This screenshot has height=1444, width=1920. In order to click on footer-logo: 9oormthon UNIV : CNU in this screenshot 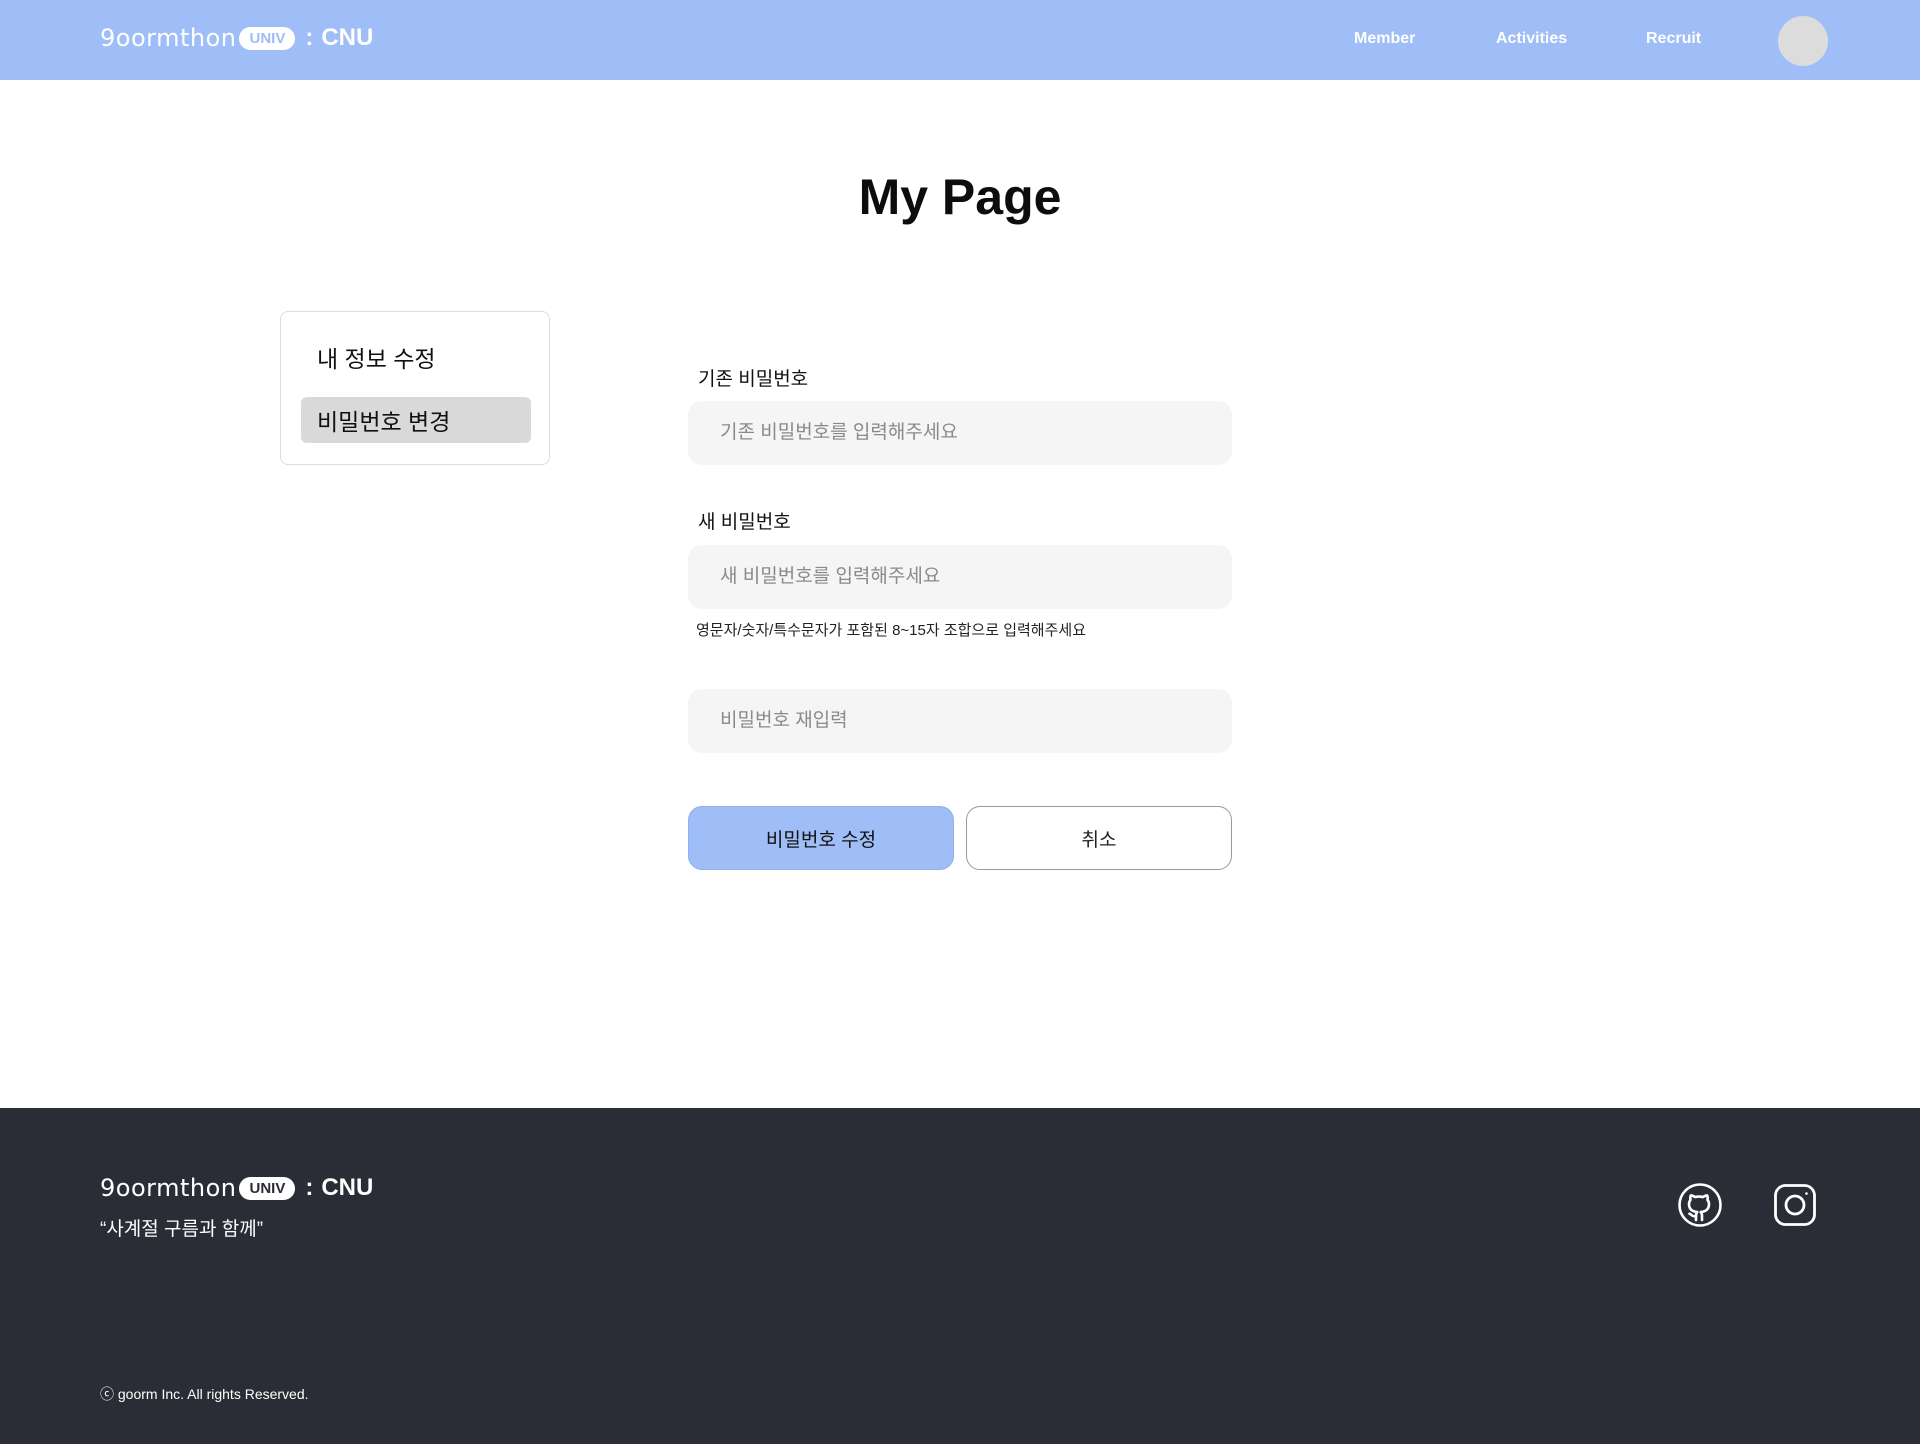, I will do `click(236, 1188)`.